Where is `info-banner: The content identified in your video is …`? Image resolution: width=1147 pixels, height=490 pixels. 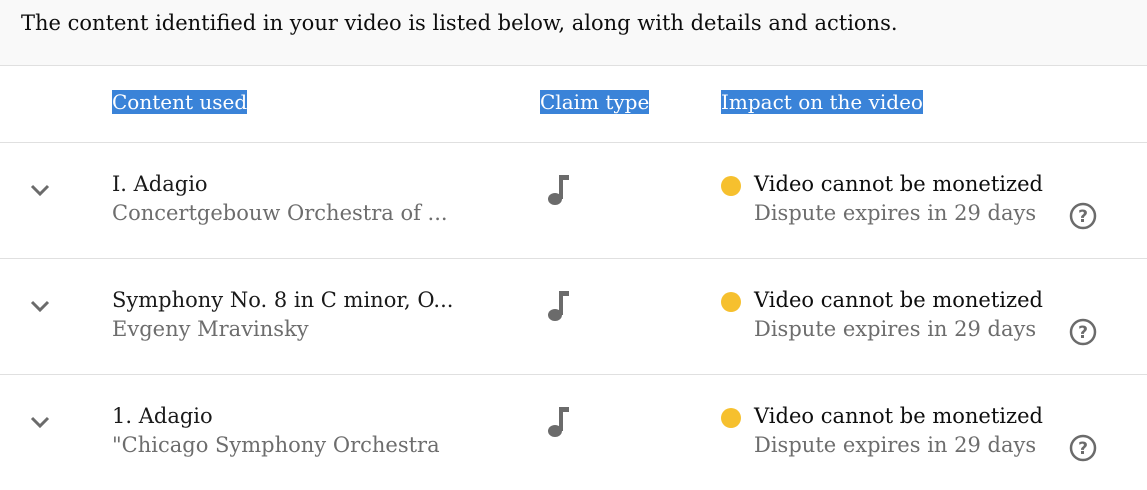
info-banner: The content identified in your video is … is located at coordinates (573, 33).